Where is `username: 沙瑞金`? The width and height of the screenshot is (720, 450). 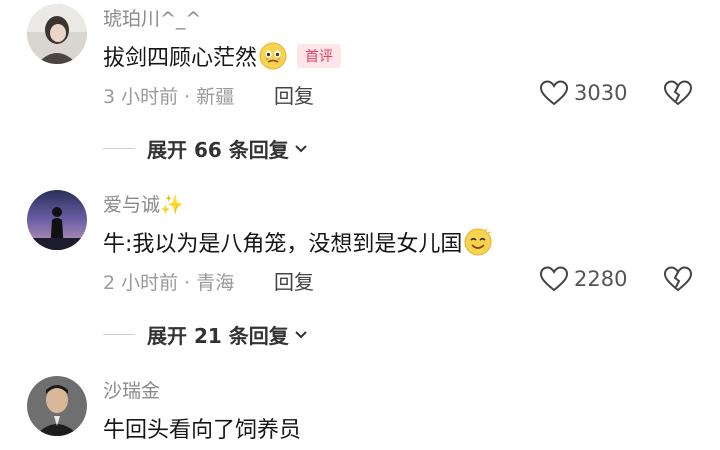 username: 沙瑞金 is located at coordinates (131, 389).